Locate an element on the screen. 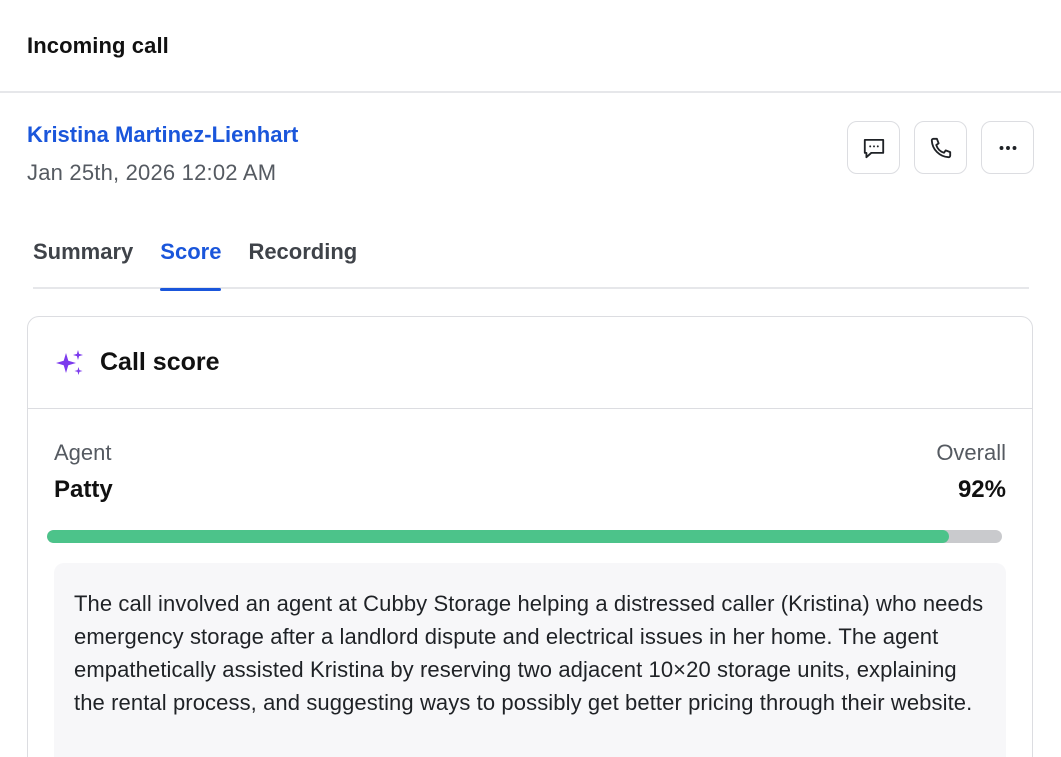  score-summary-row: Agent Patty Overall 92% is located at coordinates (530, 472).